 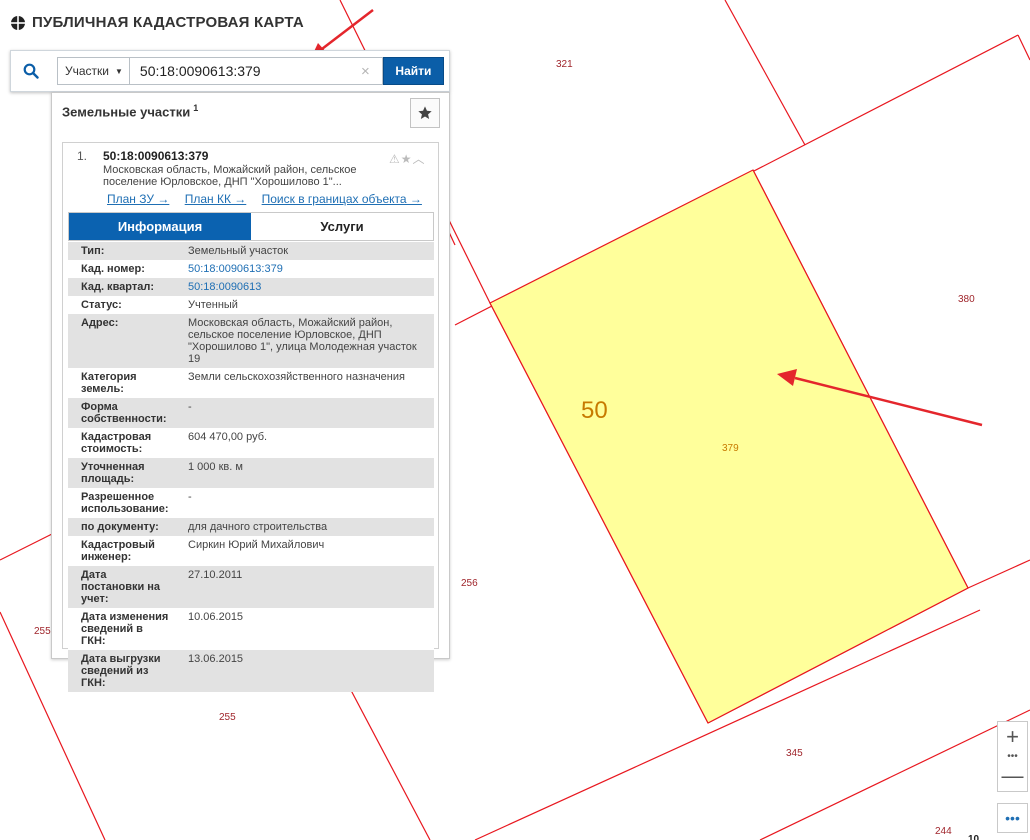 I want to click on info-row: Тип: Земельный участок, so click(x=251, y=251).